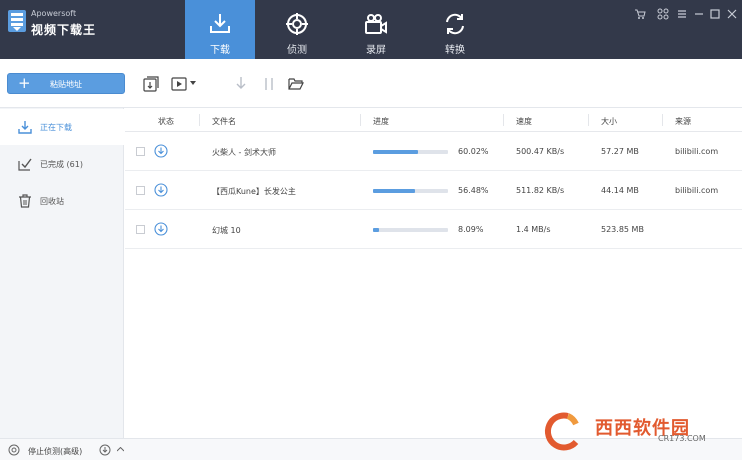 Image resolution: width=742 pixels, height=460 pixels. I want to click on sidebar-item-label: 回收站, so click(52, 201).